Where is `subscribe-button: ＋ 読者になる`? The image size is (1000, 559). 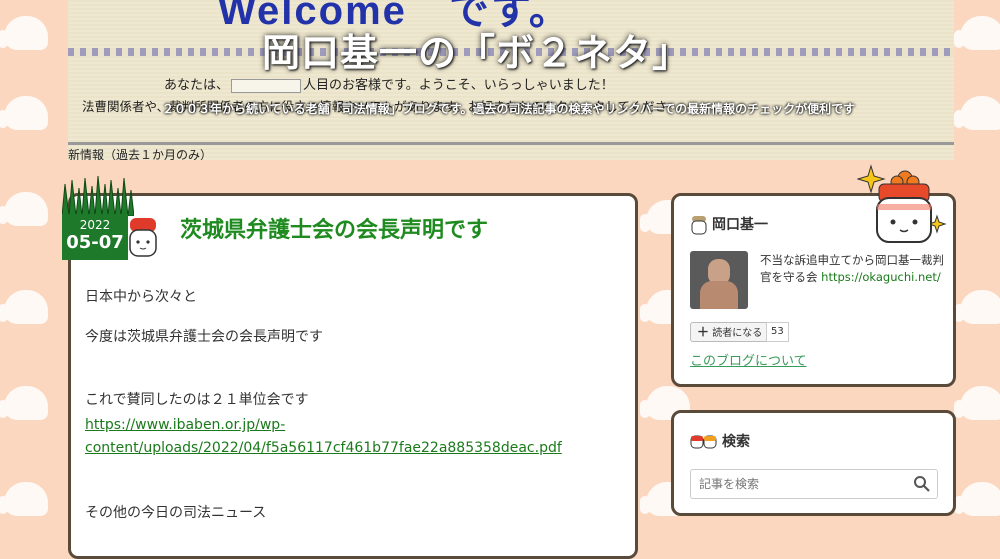
subscribe-button: ＋ 読者になる is located at coordinates (730, 332).